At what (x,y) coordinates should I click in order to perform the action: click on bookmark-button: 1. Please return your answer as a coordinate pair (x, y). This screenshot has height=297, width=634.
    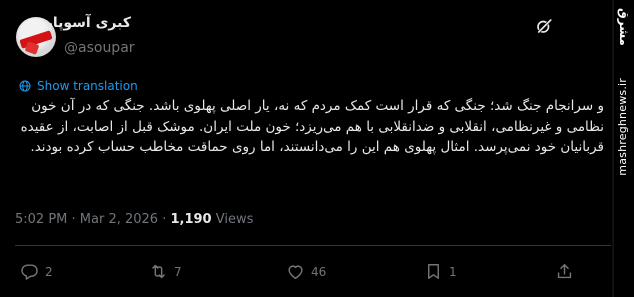
    Looking at the image, I should click on (440, 271).